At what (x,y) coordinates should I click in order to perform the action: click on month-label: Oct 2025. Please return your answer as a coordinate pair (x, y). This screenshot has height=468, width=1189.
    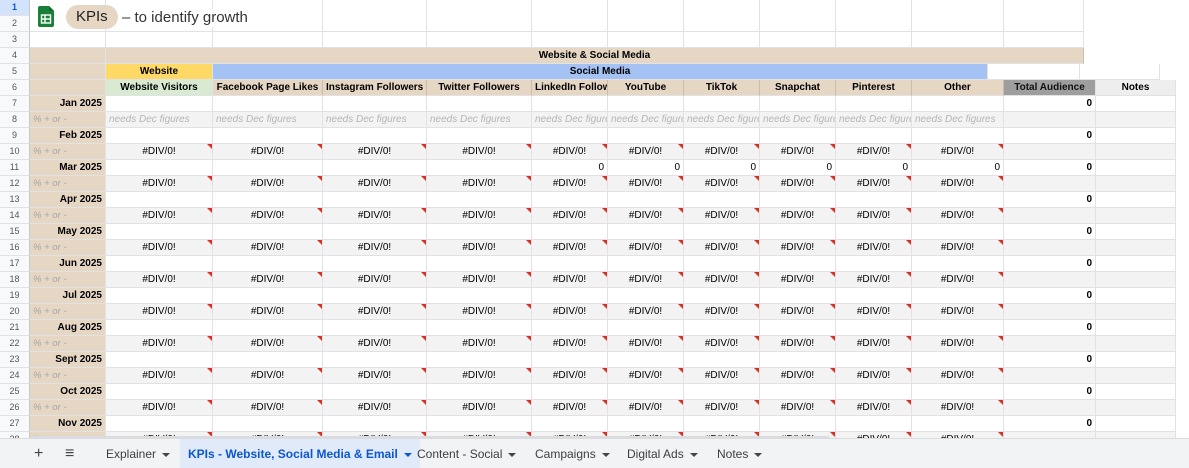
    Looking at the image, I should click on (68, 392).